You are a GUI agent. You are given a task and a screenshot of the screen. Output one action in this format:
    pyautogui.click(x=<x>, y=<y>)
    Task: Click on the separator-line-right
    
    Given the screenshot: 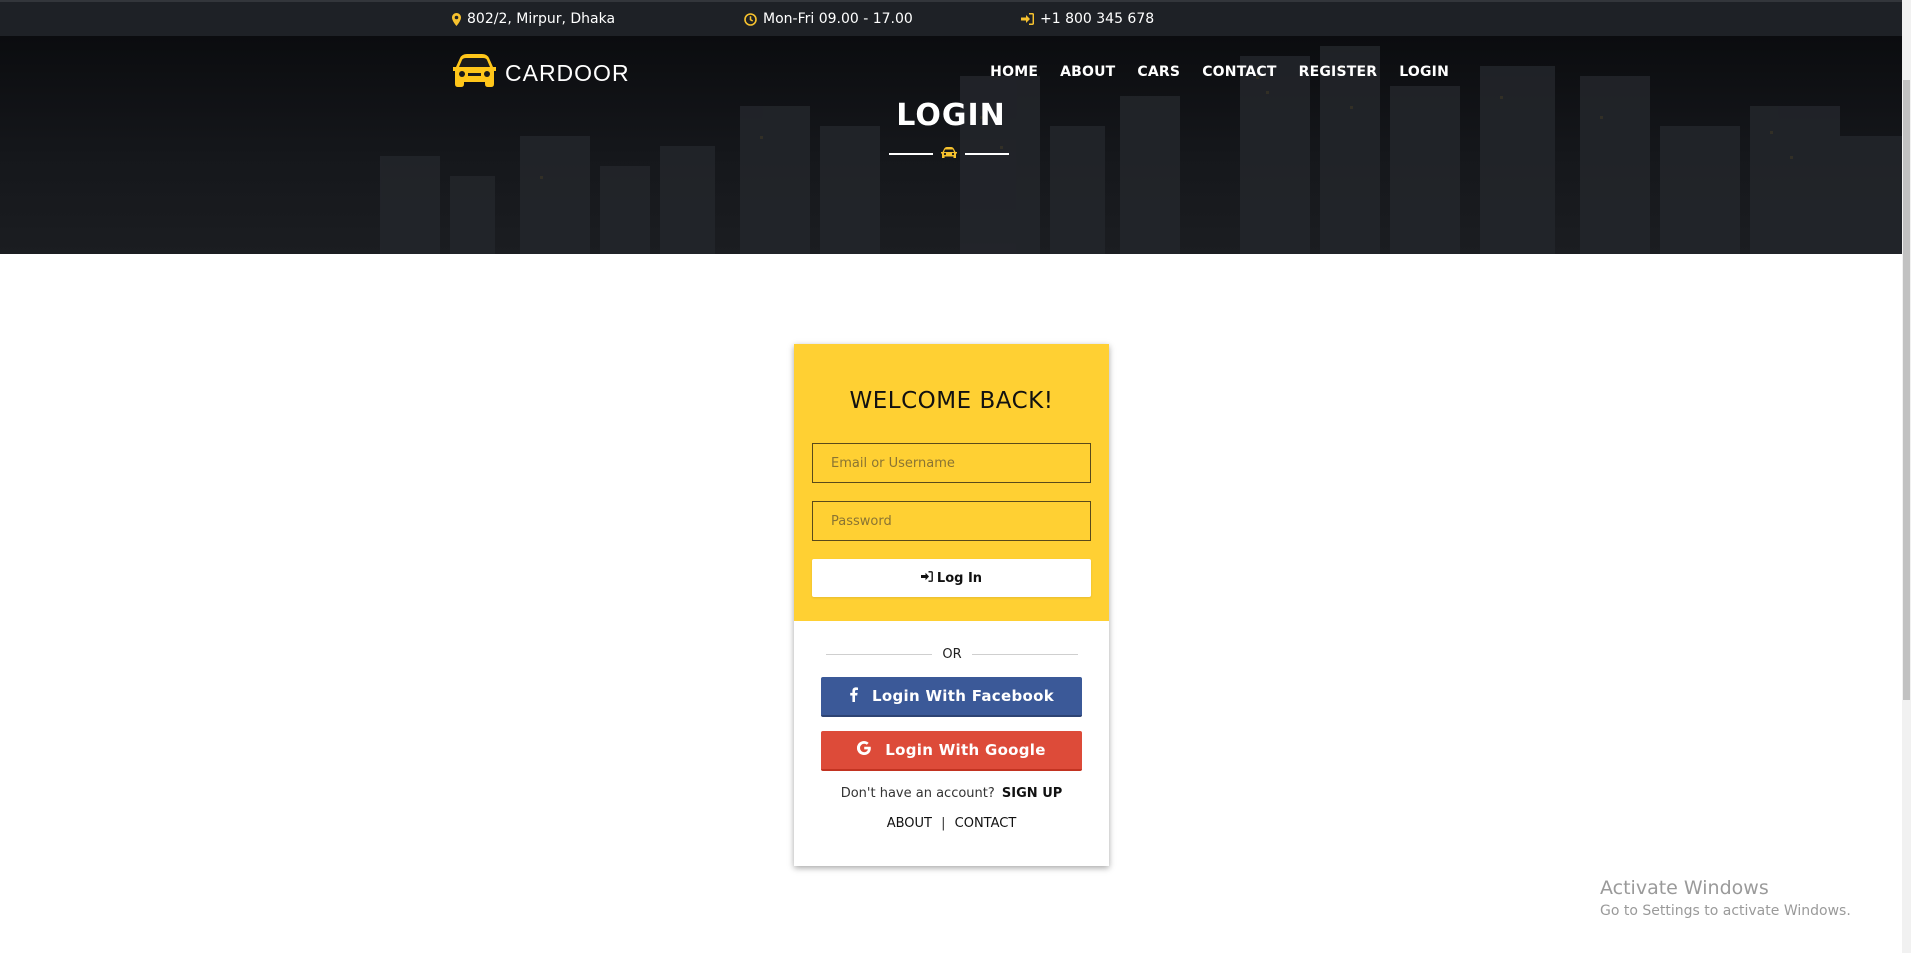 What is the action you would take?
    pyautogui.click(x=987, y=153)
    